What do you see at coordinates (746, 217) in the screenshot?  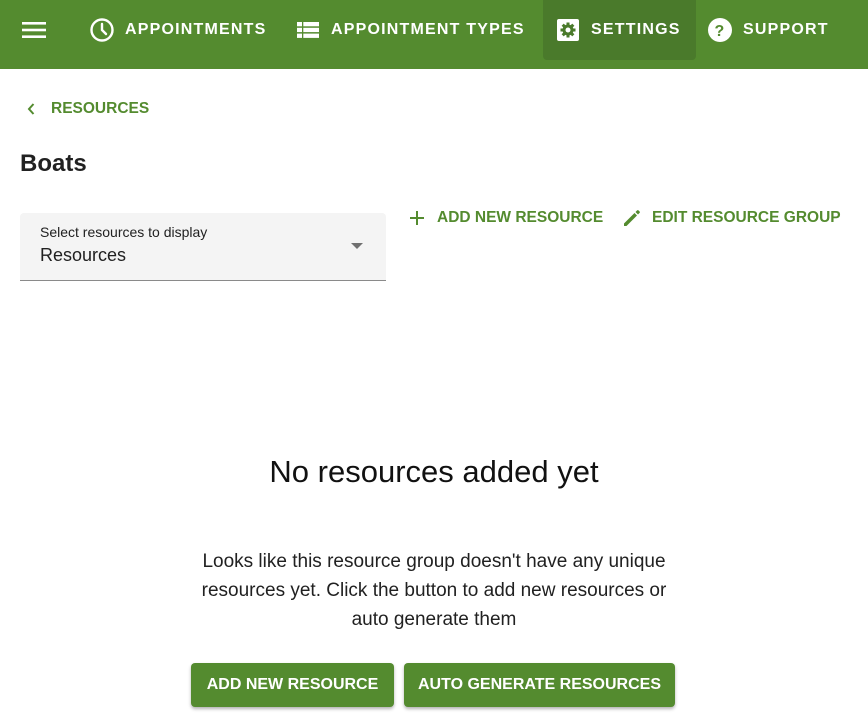 I see `edit-resource-group-label: EDIT RESOURCE GROUP` at bounding box center [746, 217].